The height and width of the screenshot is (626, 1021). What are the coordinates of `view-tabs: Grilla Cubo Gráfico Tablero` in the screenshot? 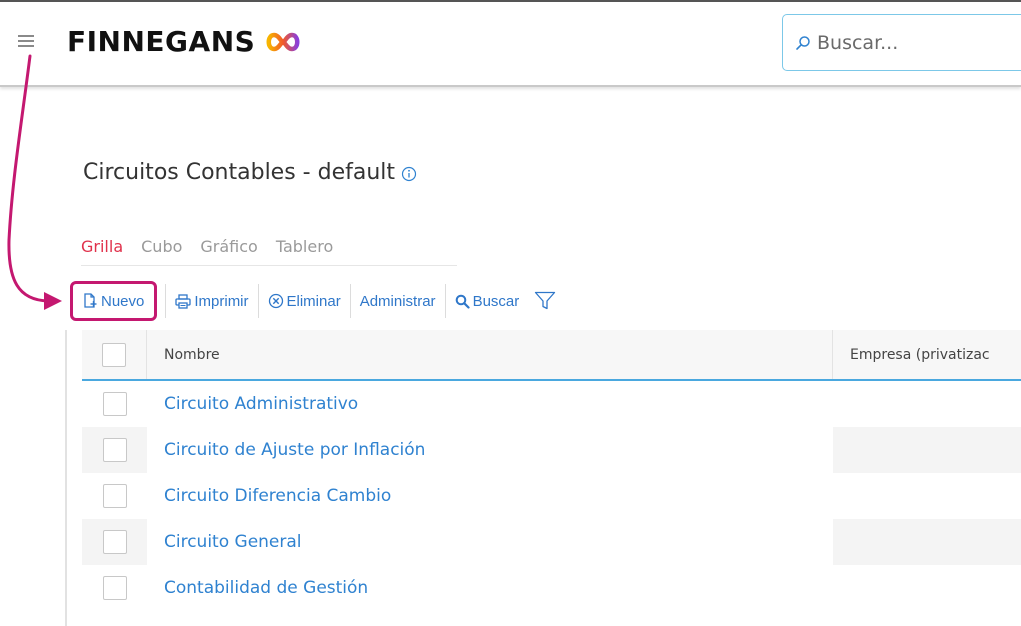 It's located at (269, 251).